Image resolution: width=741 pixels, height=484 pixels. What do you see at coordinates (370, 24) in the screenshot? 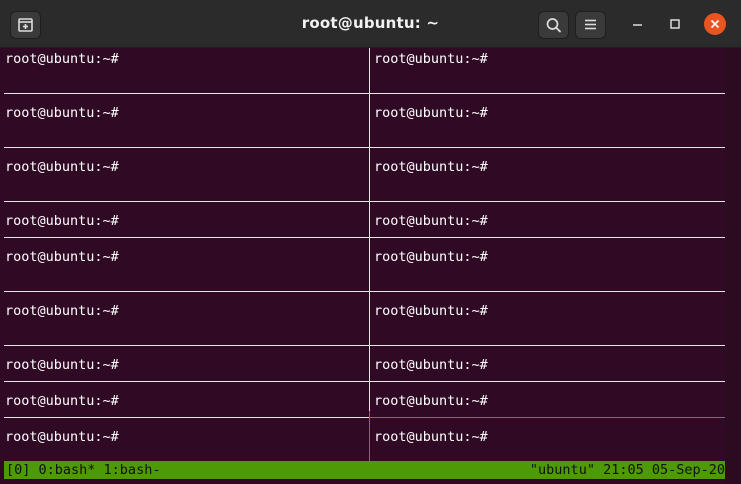
I see `title-bar: root@ubuntu: ~` at bounding box center [370, 24].